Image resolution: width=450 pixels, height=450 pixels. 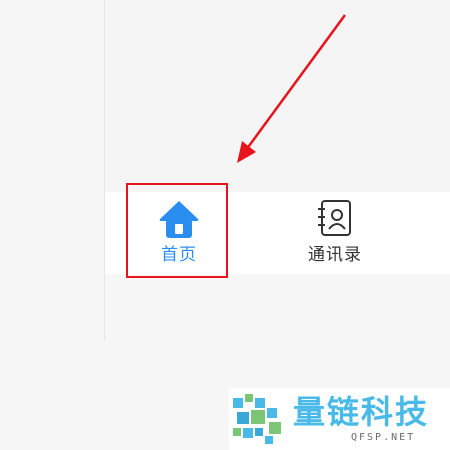 I want to click on watermark: 量链科技 QFSP.NET, so click(x=339, y=419).